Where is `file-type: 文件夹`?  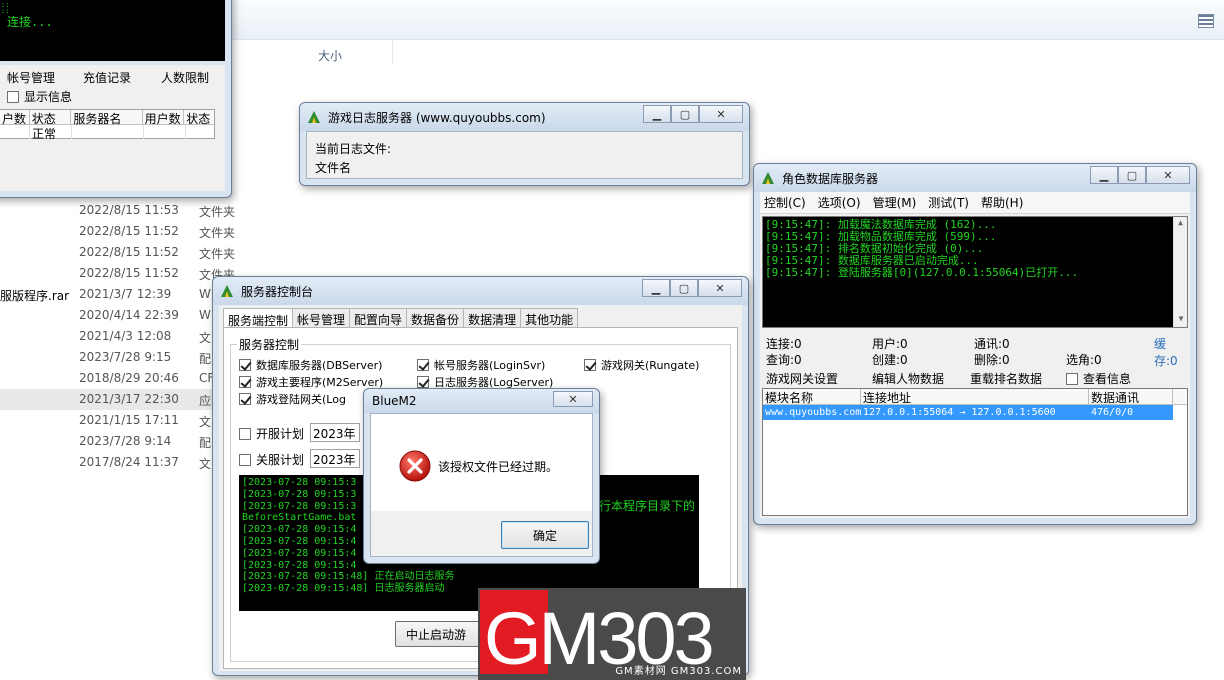
file-type: 文件夹 is located at coordinates (217, 212).